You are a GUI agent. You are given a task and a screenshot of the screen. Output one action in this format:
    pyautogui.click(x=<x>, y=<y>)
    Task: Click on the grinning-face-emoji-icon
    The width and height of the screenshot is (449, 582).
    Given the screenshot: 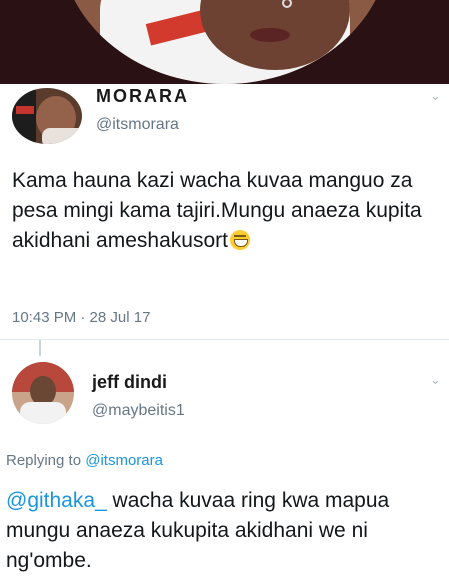 What is the action you would take?
    pyautogui.click(x=239, y=240)
    